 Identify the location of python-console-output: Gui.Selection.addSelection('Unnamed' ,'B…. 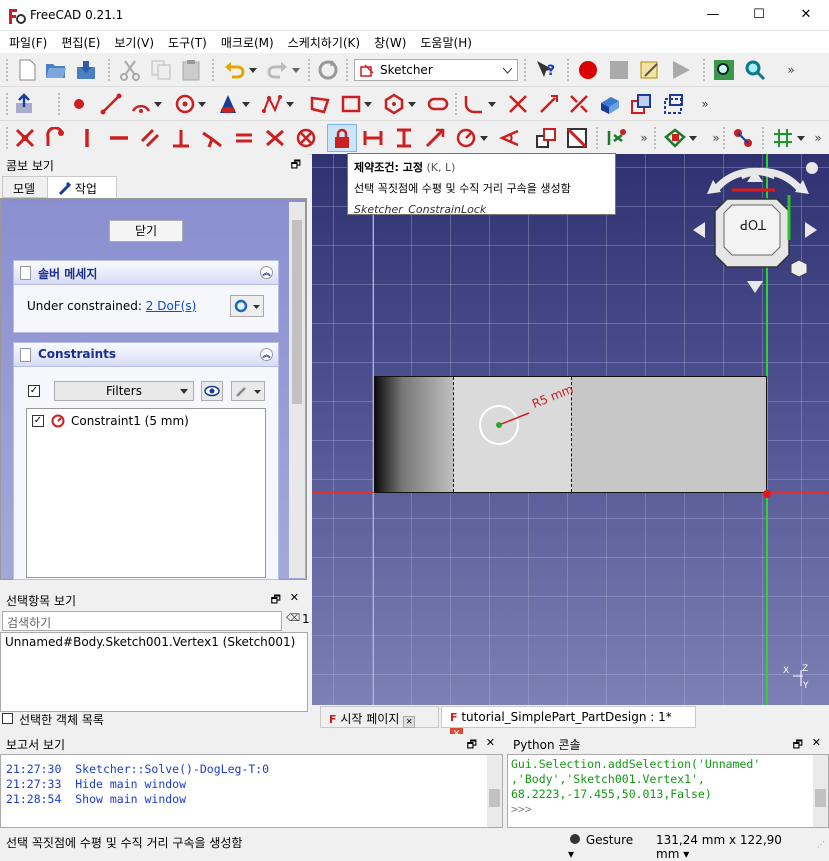
(668, 791).